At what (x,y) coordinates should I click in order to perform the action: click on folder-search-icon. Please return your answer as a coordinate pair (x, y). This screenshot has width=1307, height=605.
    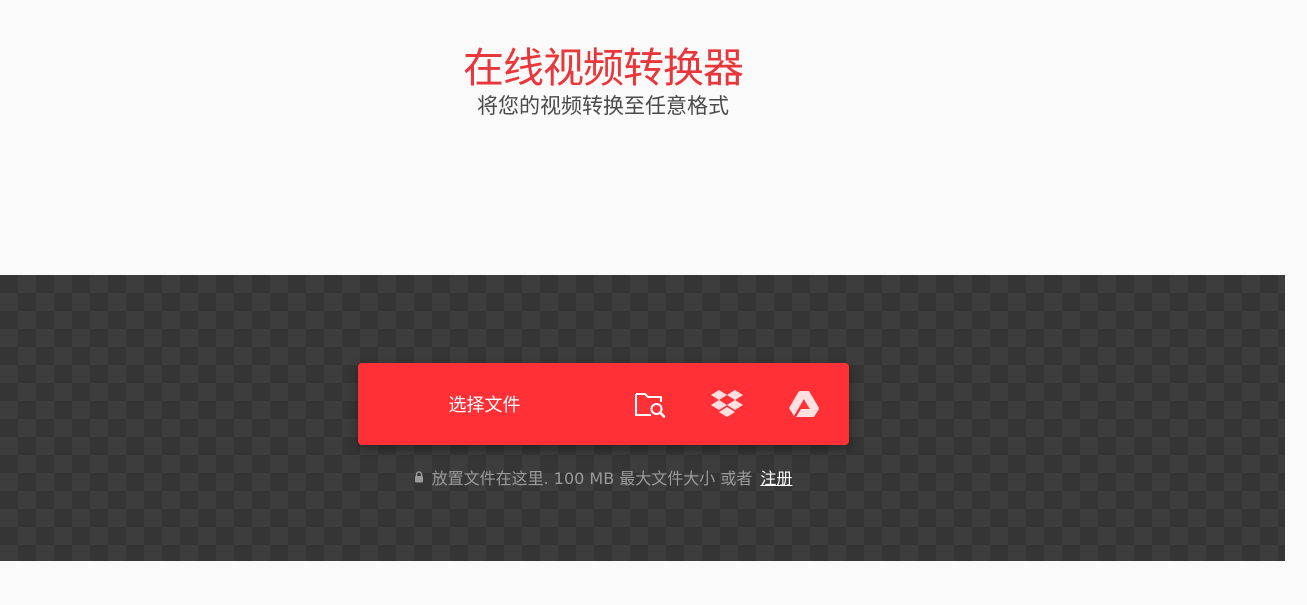
    Looking at the image, I should click on (650, 404).